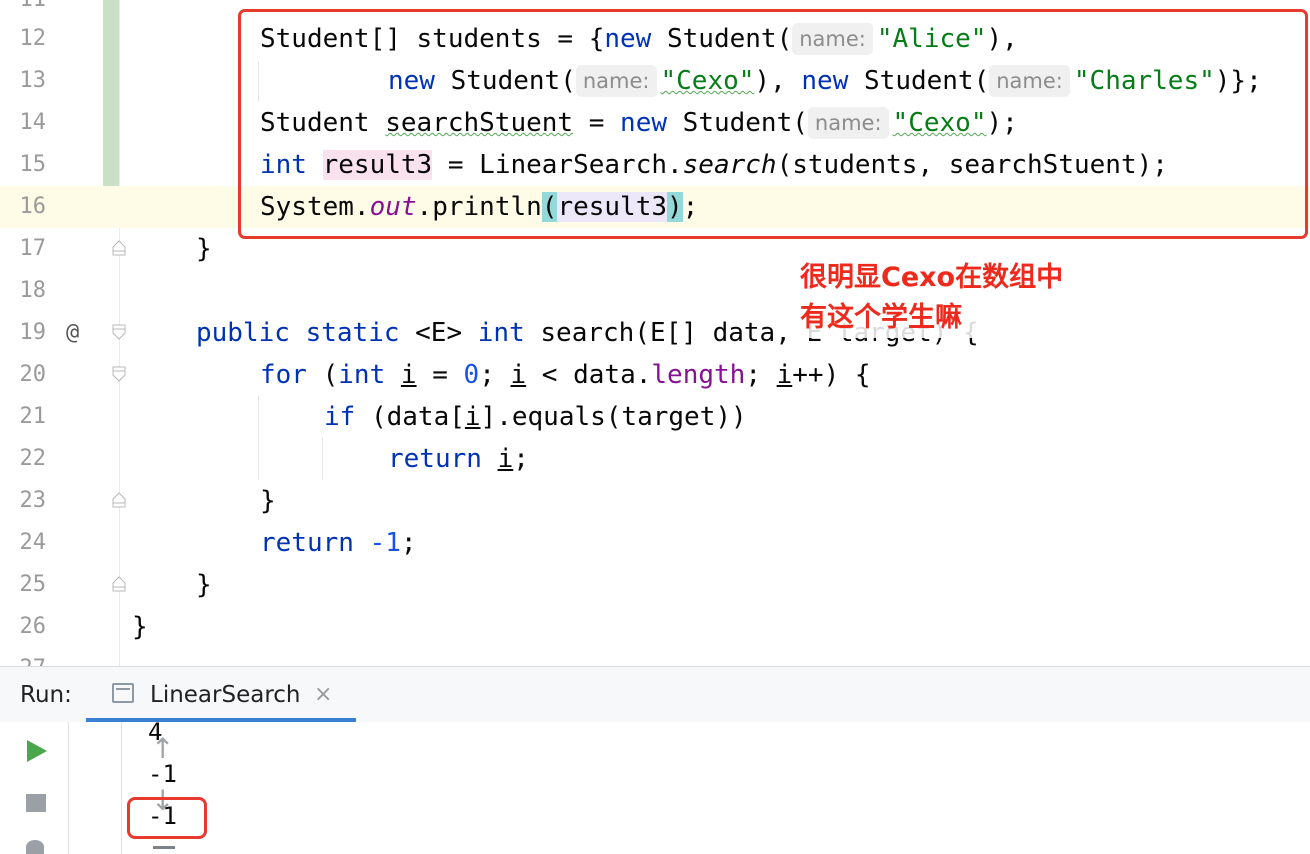  What do you see at coordinates (122, 788) in the screenshot?
I see `run-toolbar-secondary: ↑ ↓` at bounding box center [122, 788].